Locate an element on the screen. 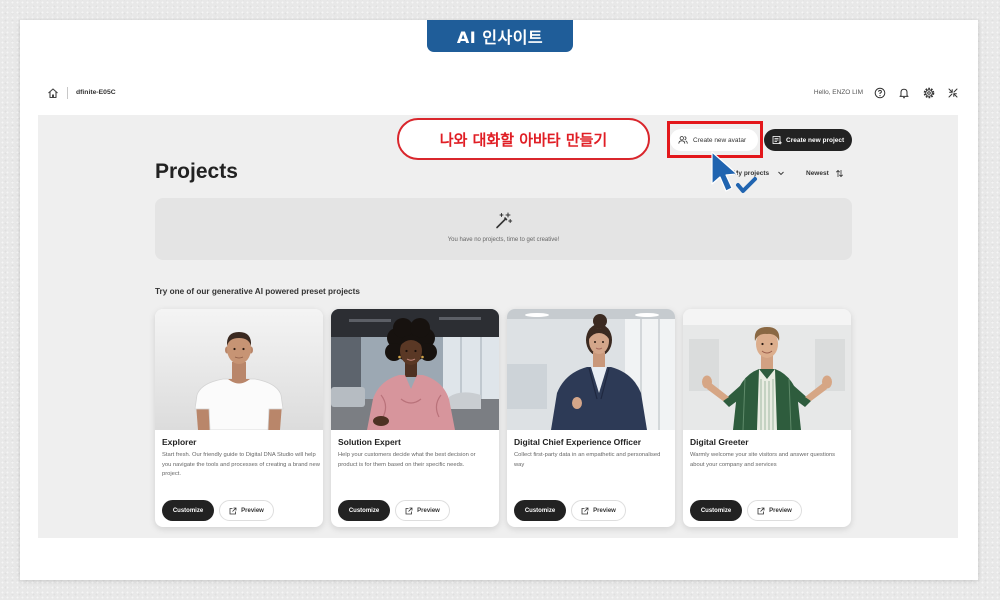 Image resolution: width=1000 pixels, height=600 pixels. breadcrumb-divider is located at coordinates (67, 93).